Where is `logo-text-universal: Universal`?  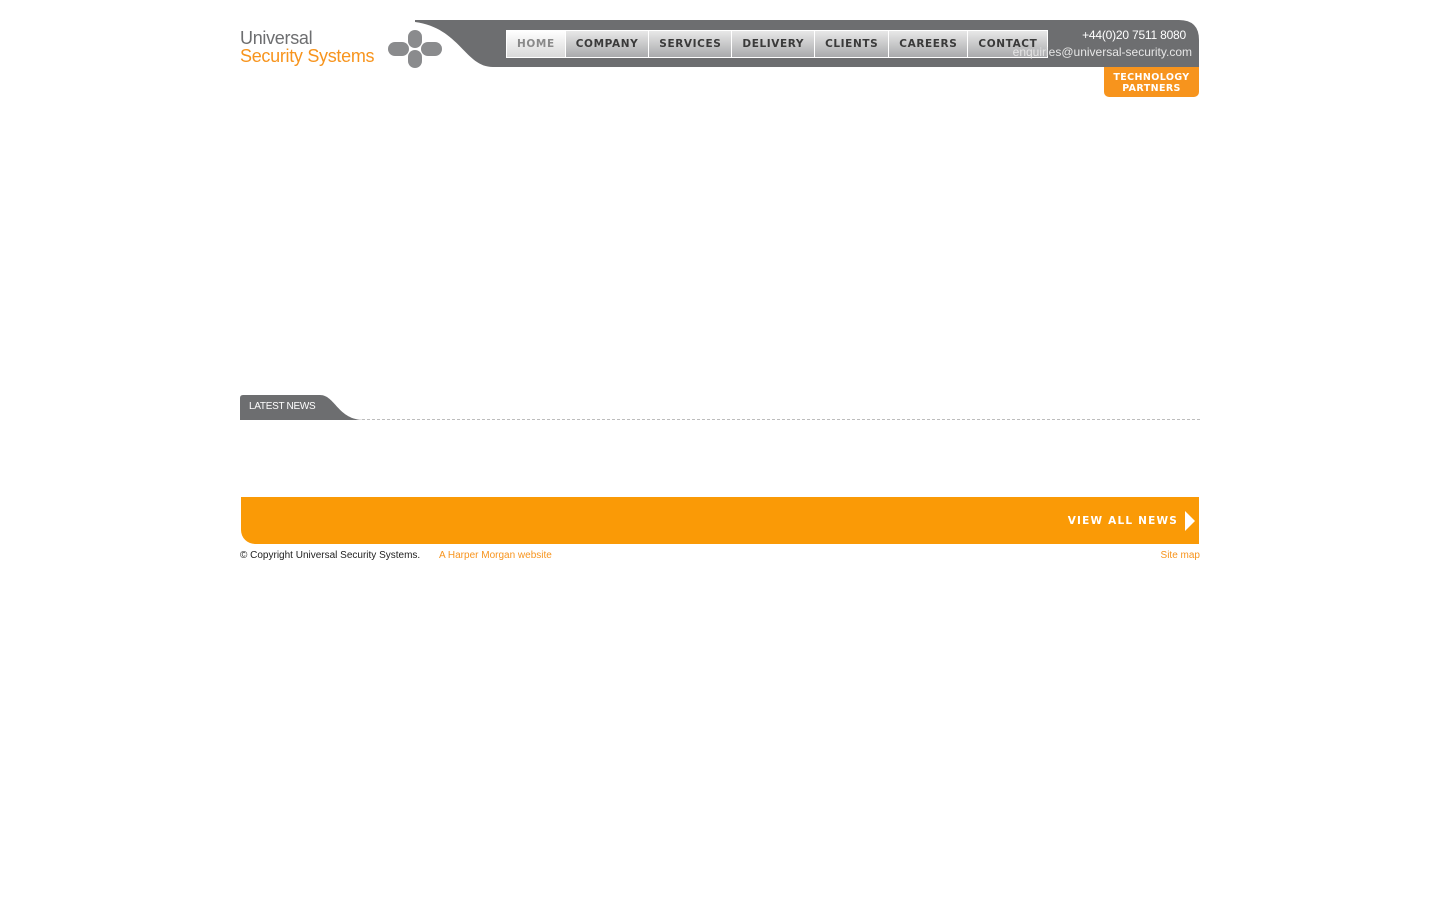 logo-text-universal: Universal is located at coordinates (276, 38).